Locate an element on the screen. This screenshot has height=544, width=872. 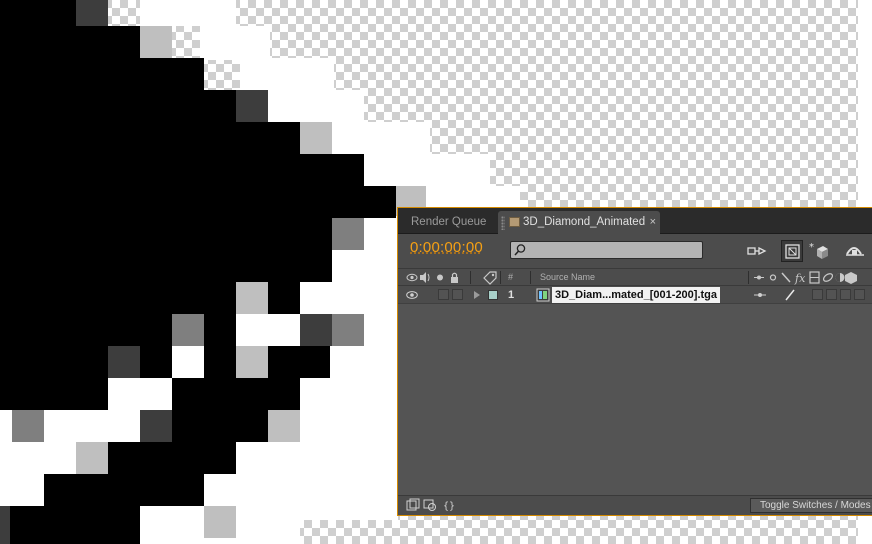
motion-blur-icon: * is located at coordinates (818, 250).